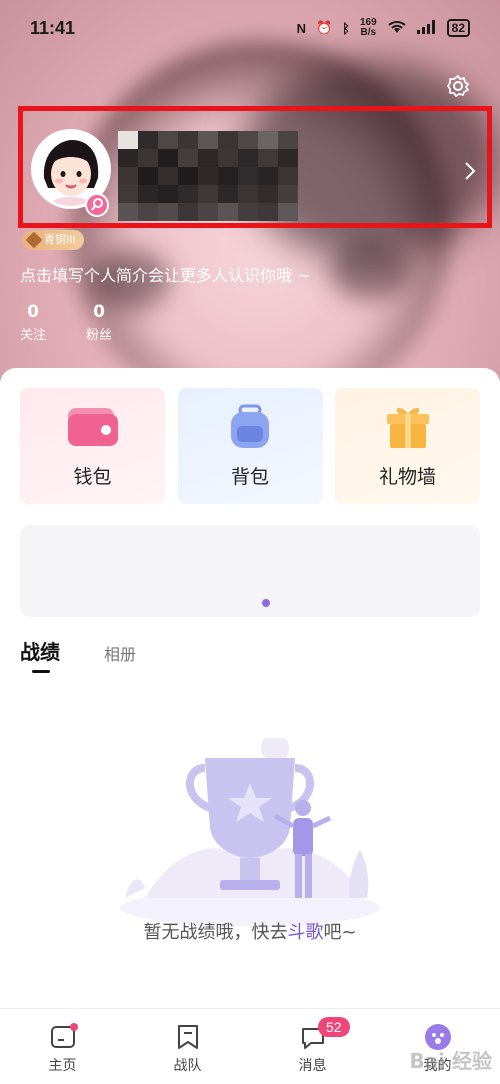 Image resolution: width=500 pixels, height=1084 pixels. Describe the element at coordinates (383, 28) in the screenshot. I see `status-icons: N ⏰ ᛒ 169 B/s 82` at that location.